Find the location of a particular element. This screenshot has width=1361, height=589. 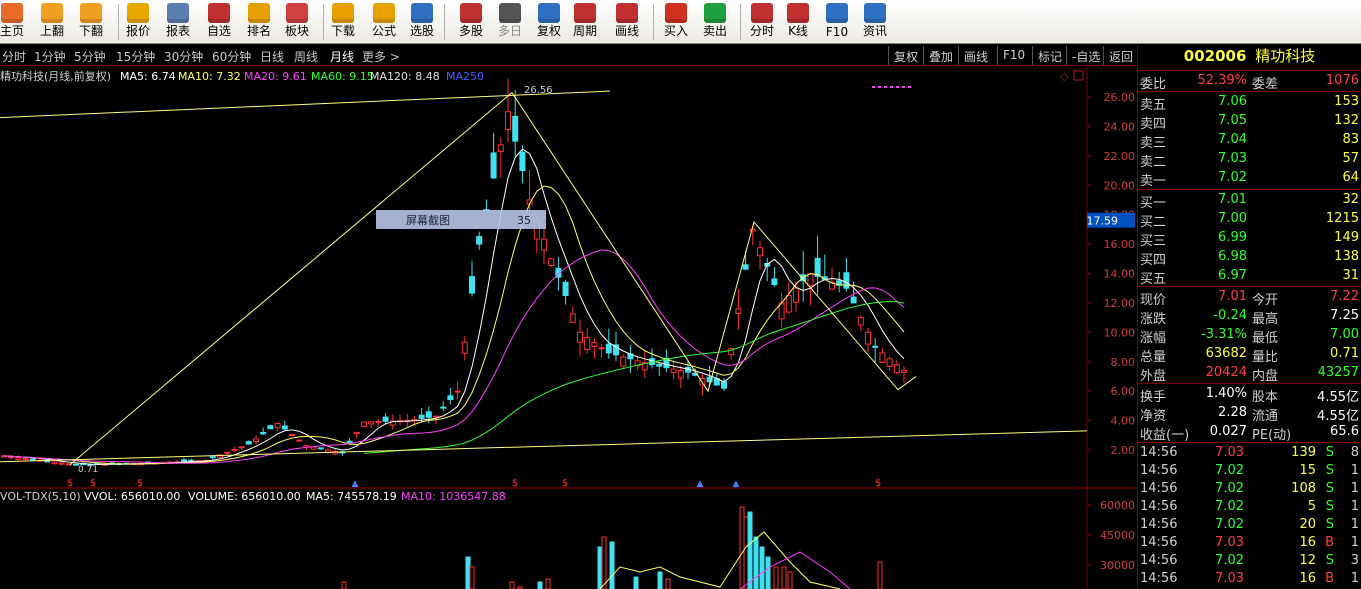

chart-button: F10 is located at coordinates (1013, 55).